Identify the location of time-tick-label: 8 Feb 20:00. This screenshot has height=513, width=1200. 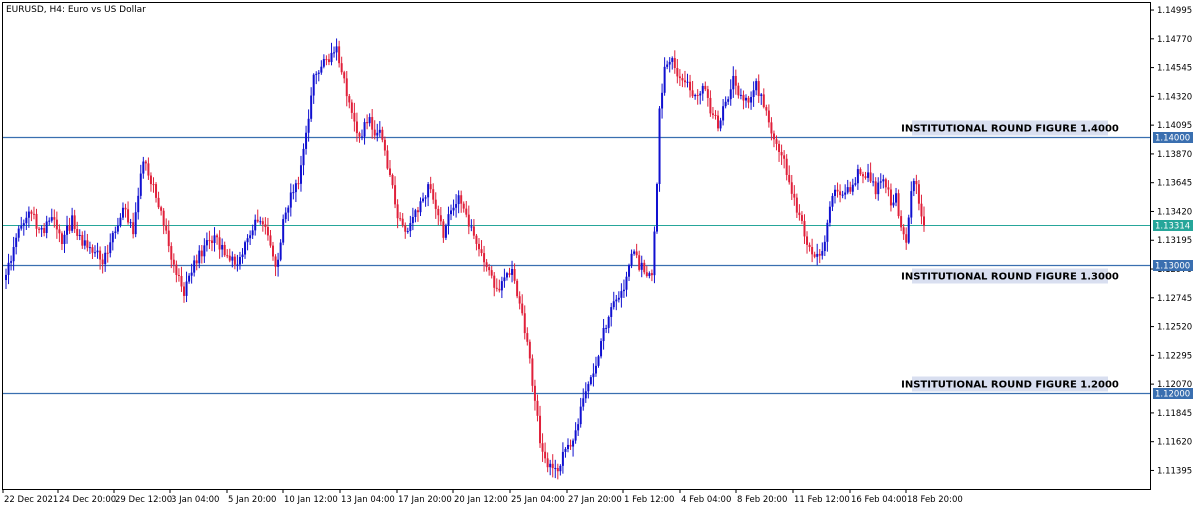
(762, 500).